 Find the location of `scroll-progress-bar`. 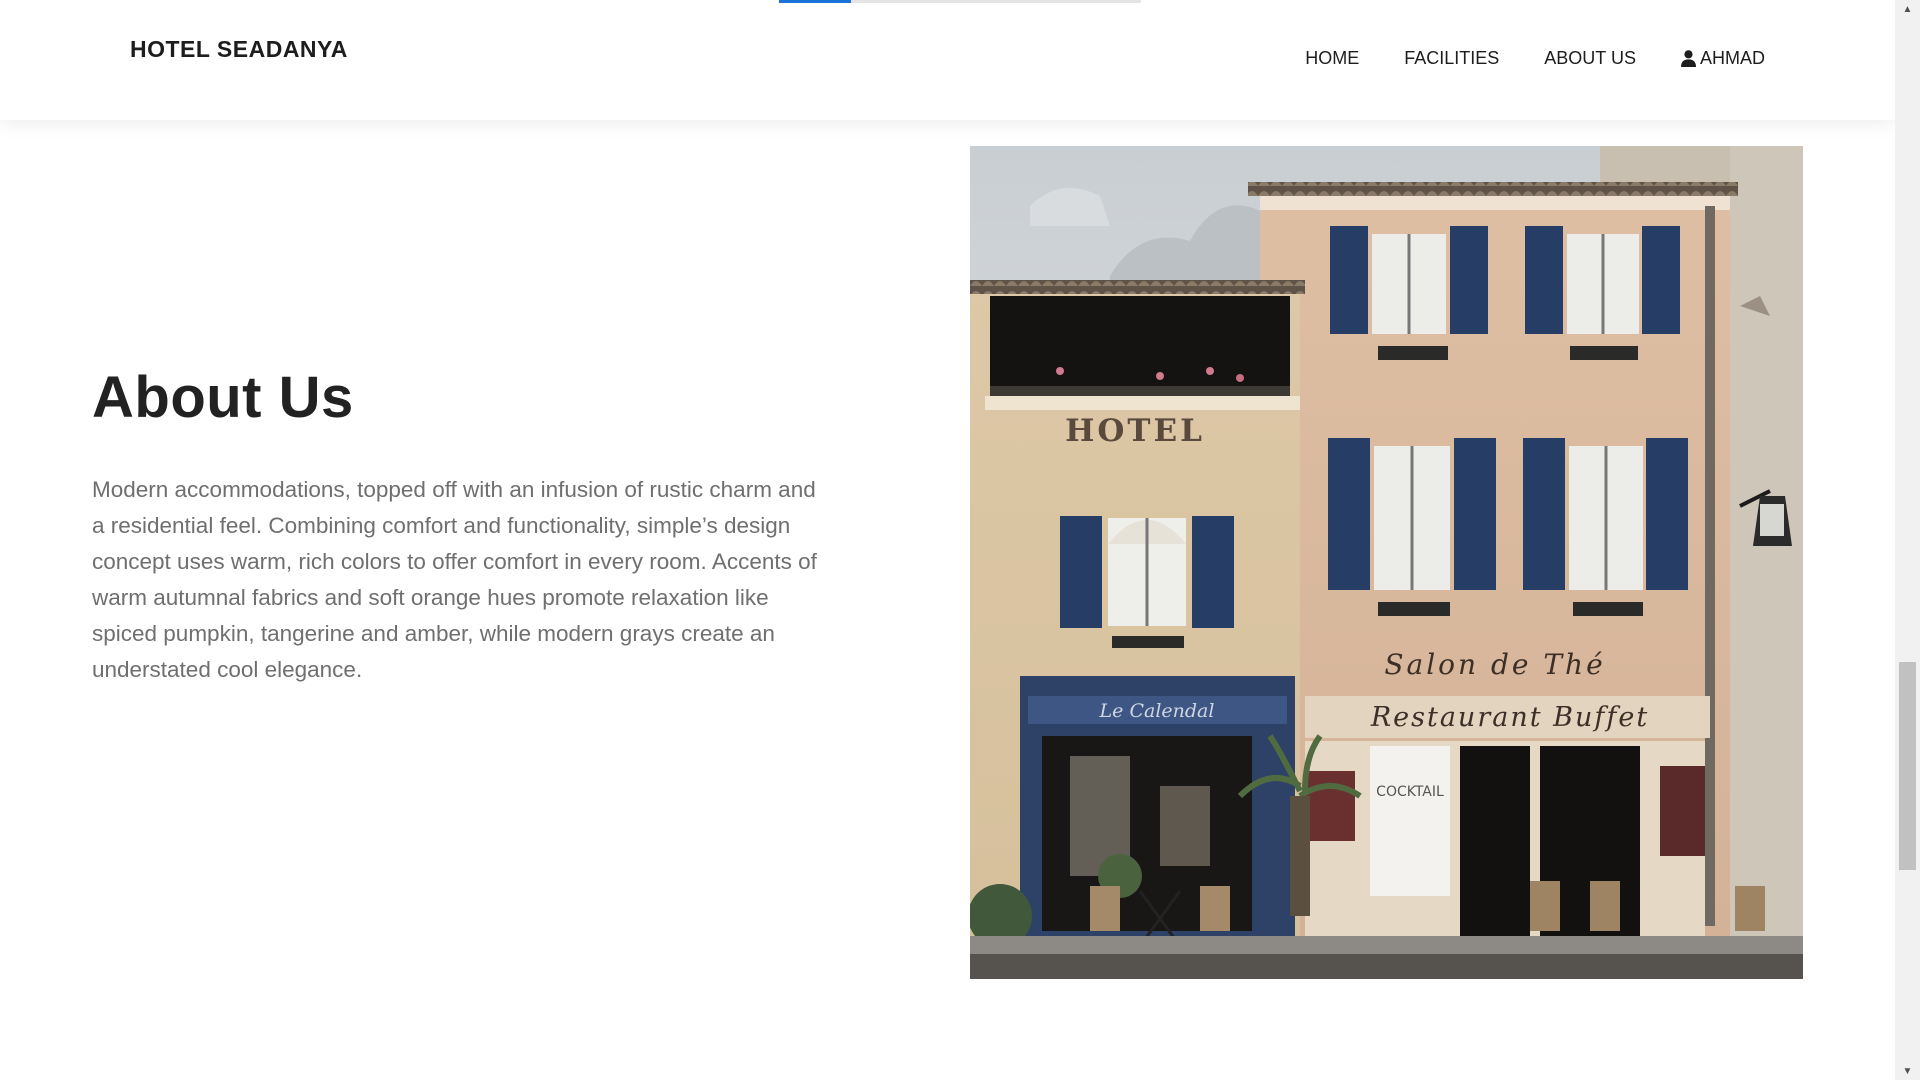

scroll-progress-bar is located at coordinates (960, 1).